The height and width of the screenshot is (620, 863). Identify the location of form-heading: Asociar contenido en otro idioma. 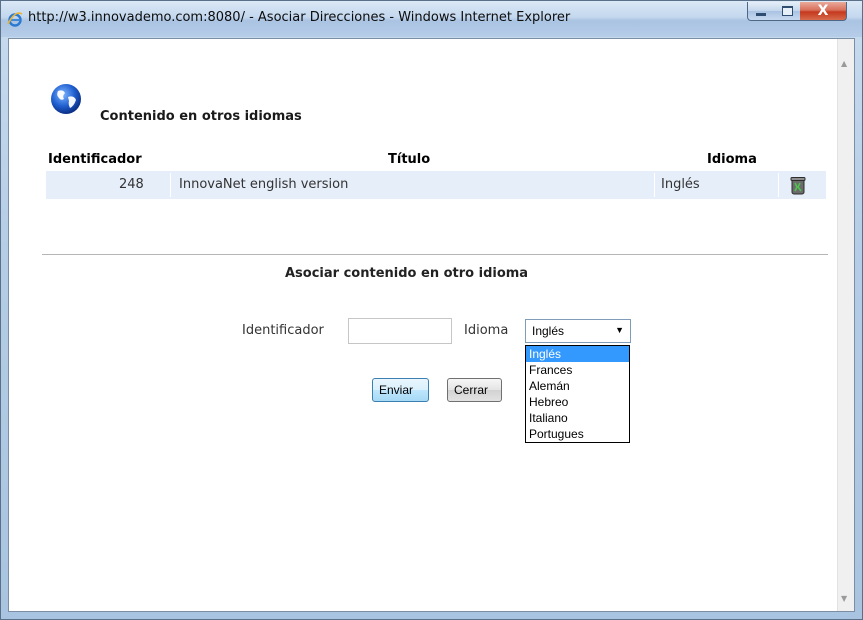
(407, 273).